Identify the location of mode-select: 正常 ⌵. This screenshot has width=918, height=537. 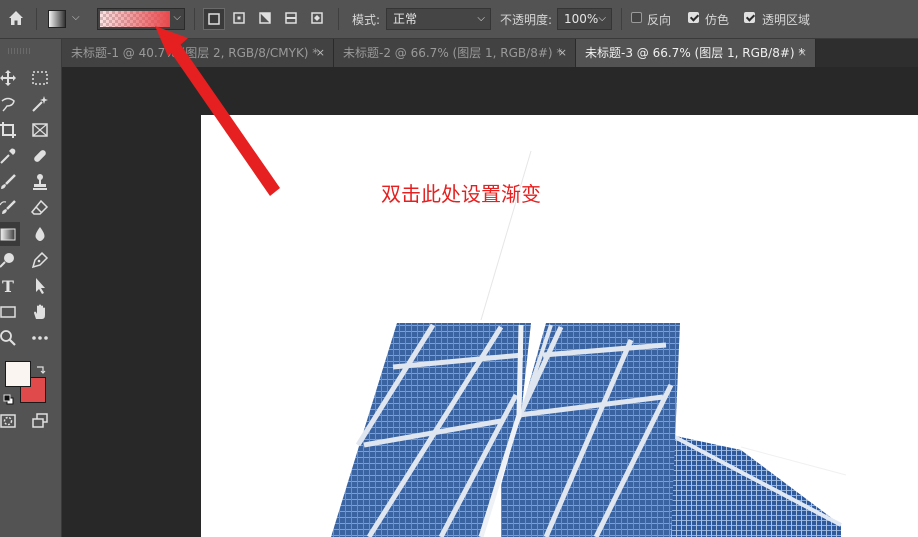
(438, 19).